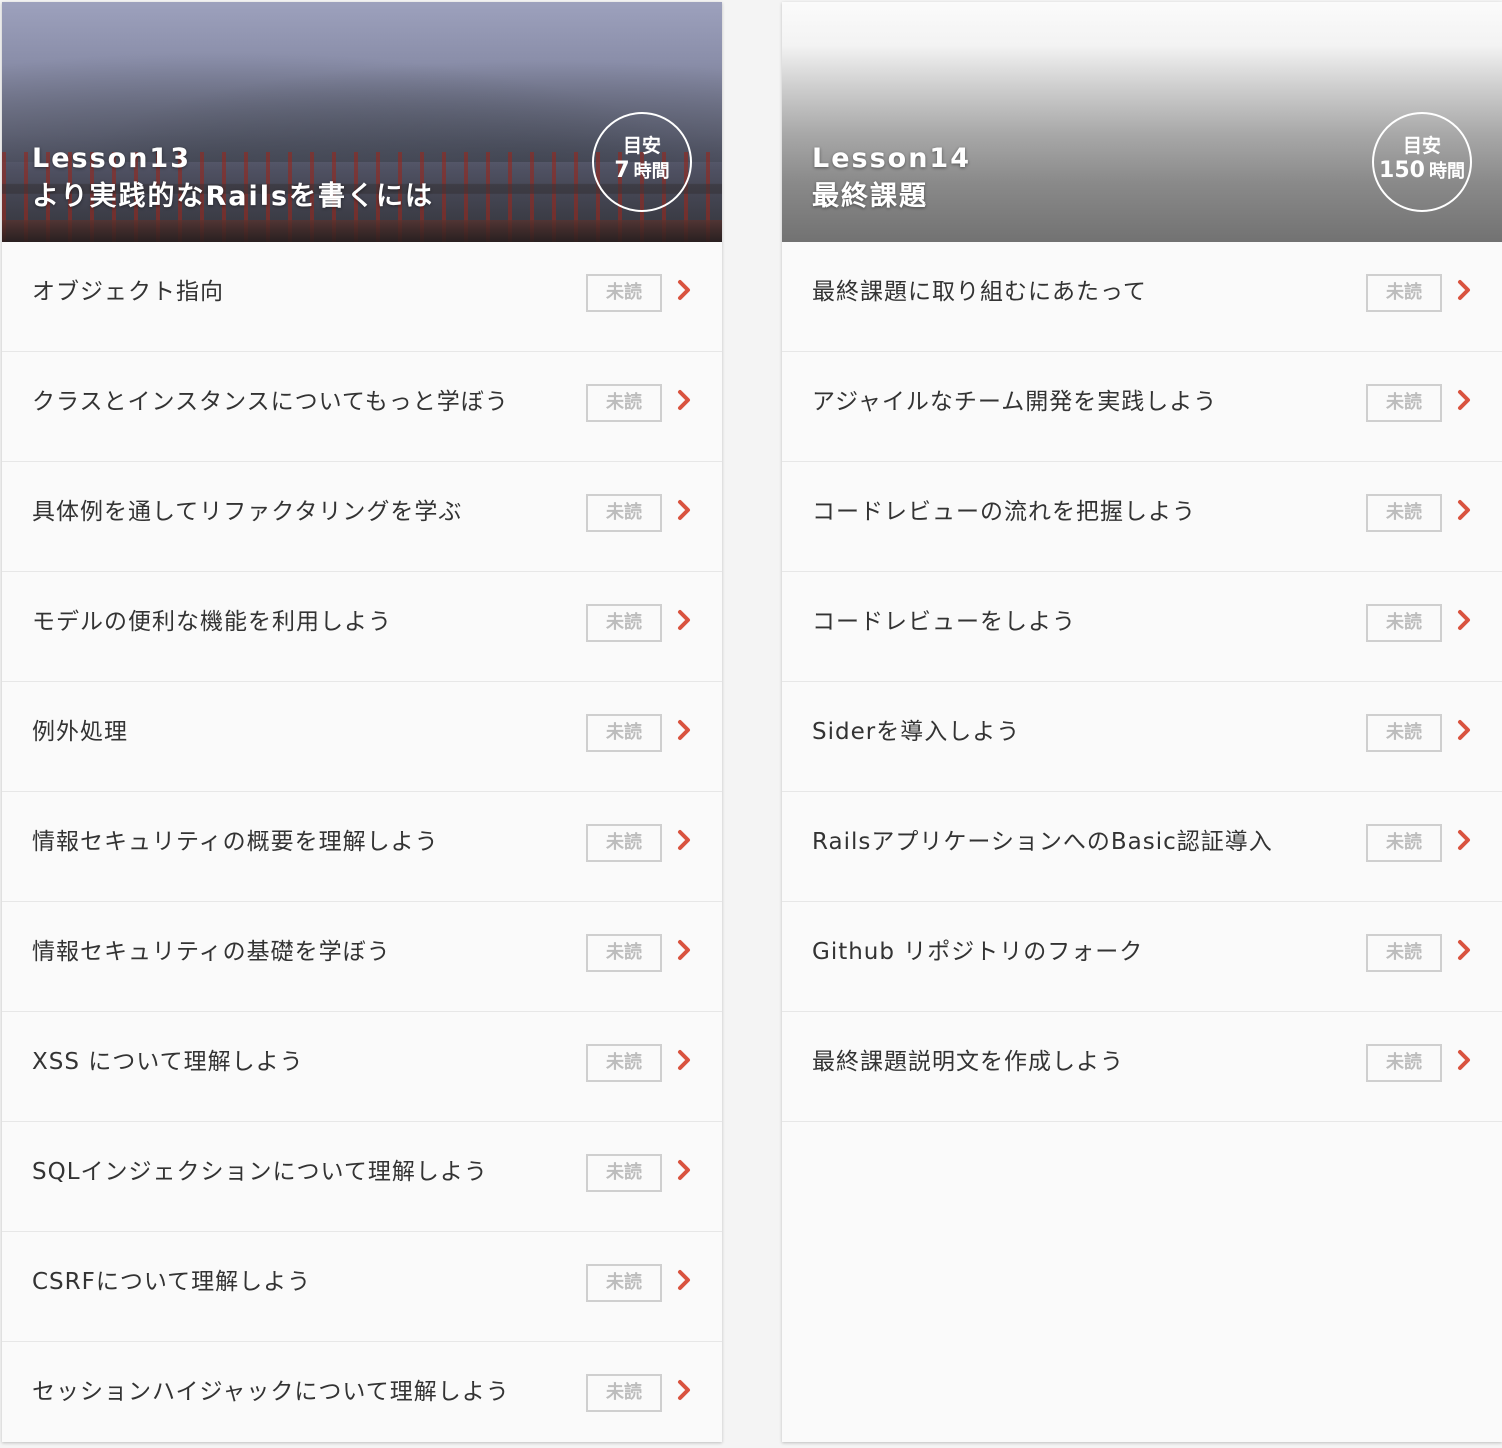 This screenshot has height=1448, width=1502. I want to click on chapter-title: セッションハイジャックについて理解しよう, so click(271, 1392).